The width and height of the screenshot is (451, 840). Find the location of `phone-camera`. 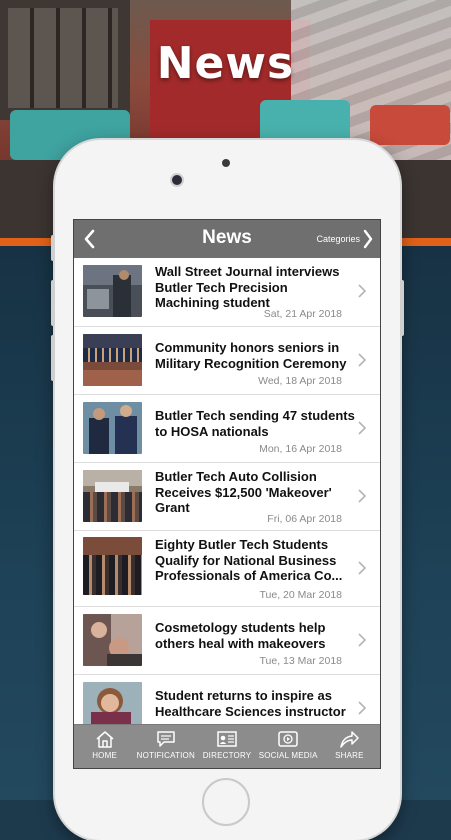

phone-camera is located at coordinates (177, 180).